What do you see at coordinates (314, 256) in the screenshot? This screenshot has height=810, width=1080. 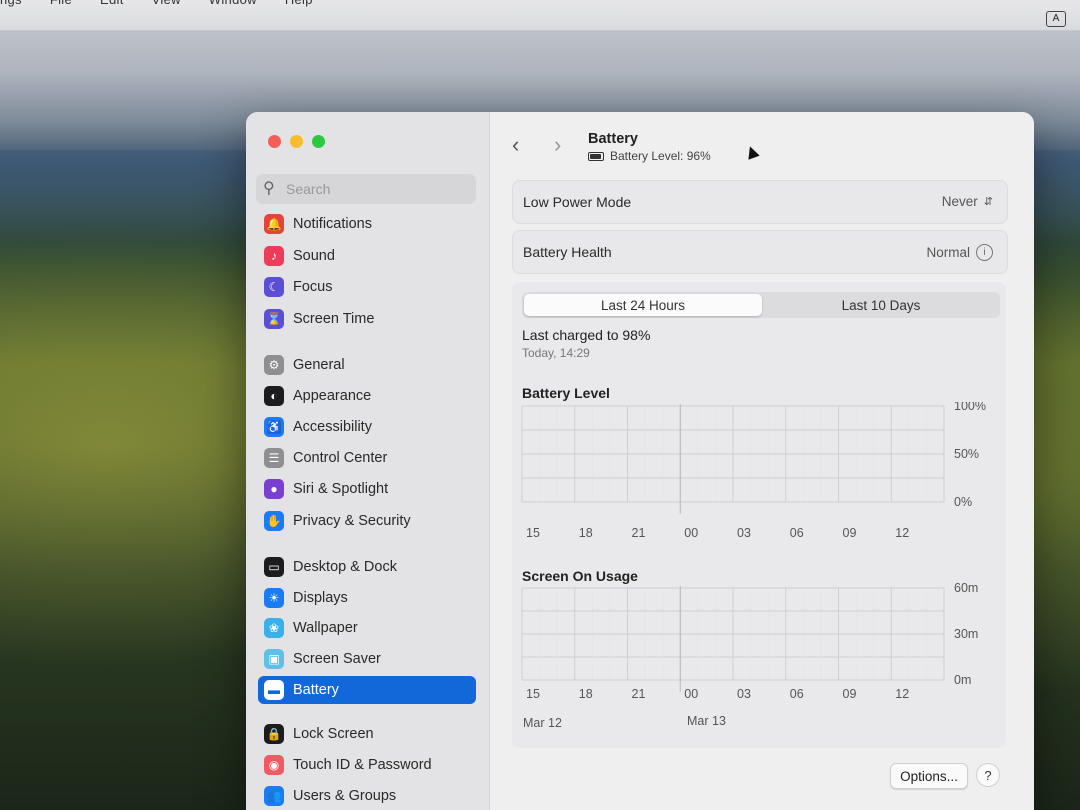 I see `sidebar-item-label: Sound` at bounding box center [314, 256].